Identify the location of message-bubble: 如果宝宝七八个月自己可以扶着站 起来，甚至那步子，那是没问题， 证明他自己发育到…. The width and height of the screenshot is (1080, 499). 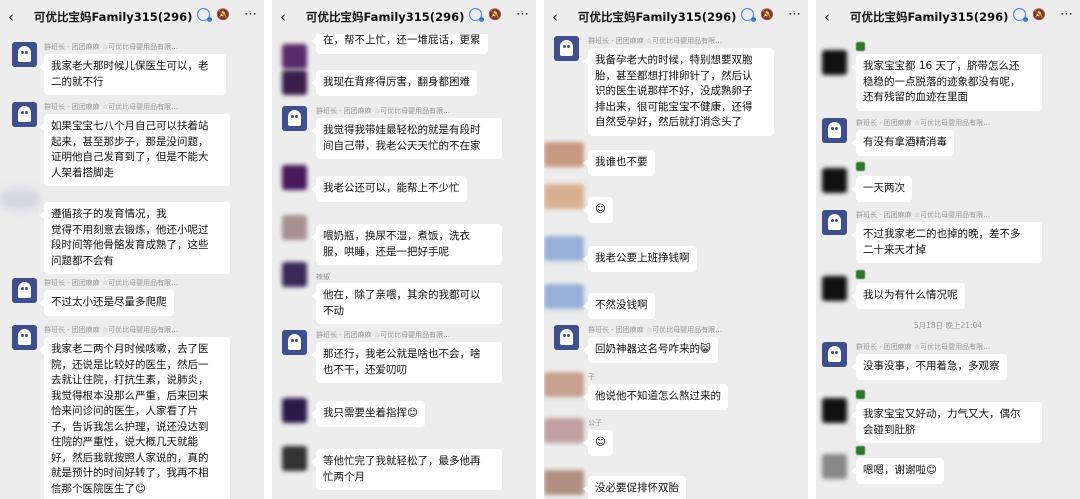
(134, 150).